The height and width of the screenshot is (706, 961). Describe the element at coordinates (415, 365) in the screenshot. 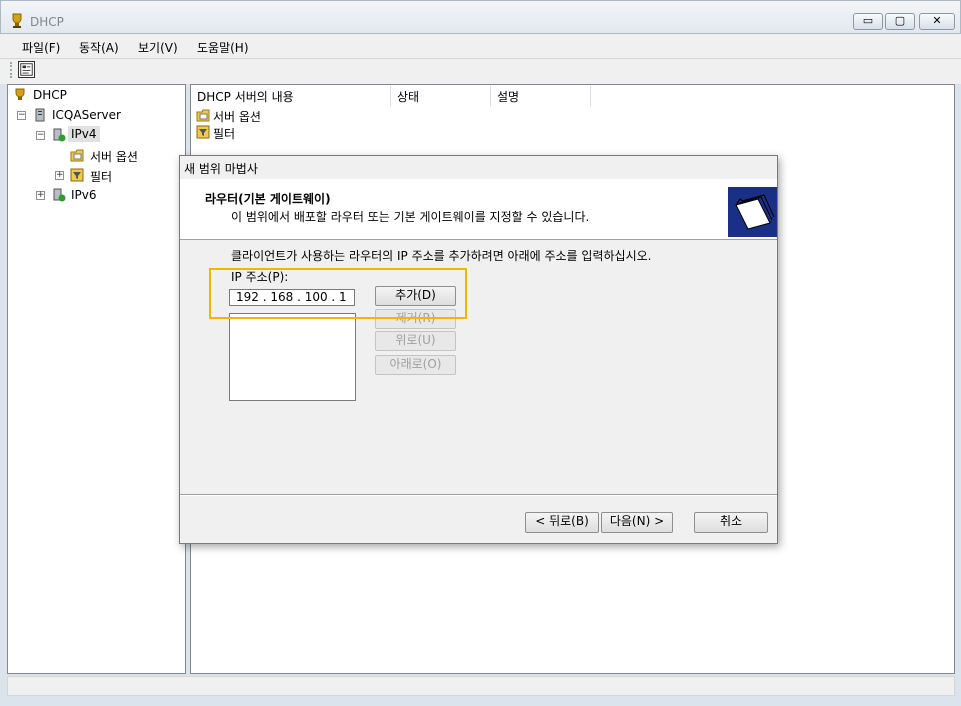

I see `move-down-button: 아래로(O)` at that location.